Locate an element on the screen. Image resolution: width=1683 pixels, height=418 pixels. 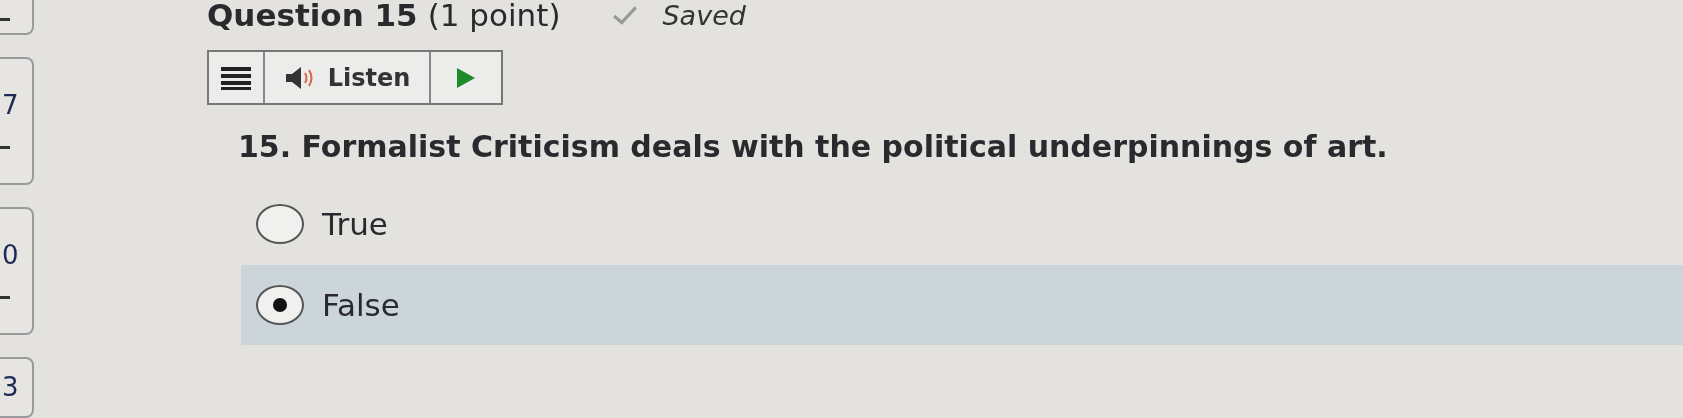
question-nav-item is located at coordinates (17, 17).